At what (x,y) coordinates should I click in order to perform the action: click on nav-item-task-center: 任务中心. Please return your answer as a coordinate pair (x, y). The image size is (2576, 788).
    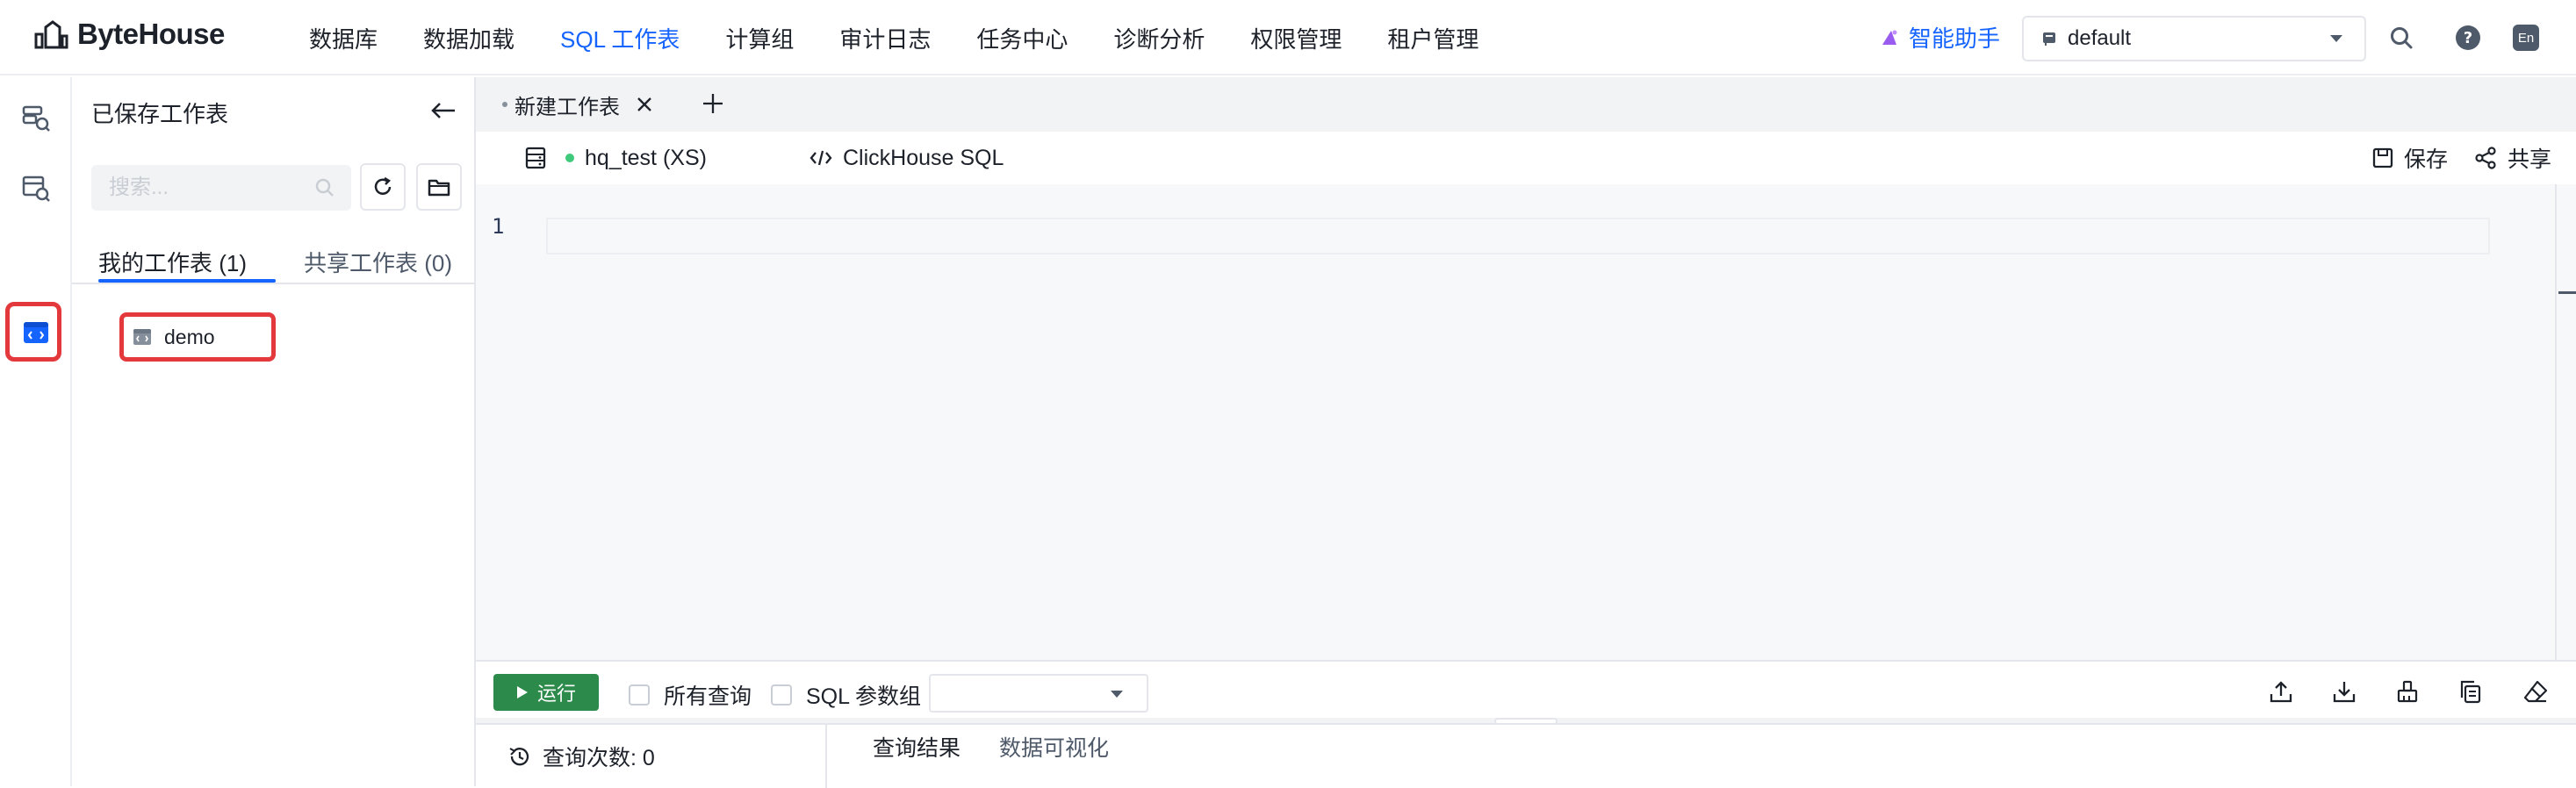
    Looking at the image, I should click on (1022, 38).